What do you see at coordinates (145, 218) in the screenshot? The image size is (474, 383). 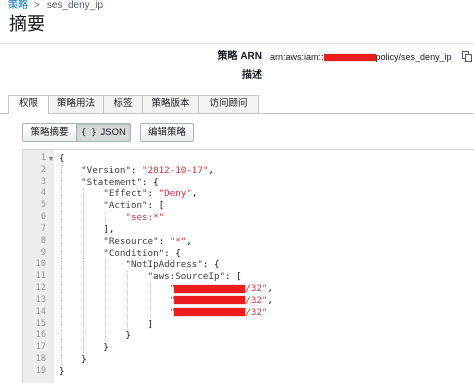 I see `json-string: "ses:*"` at bounding box center [145, 218].